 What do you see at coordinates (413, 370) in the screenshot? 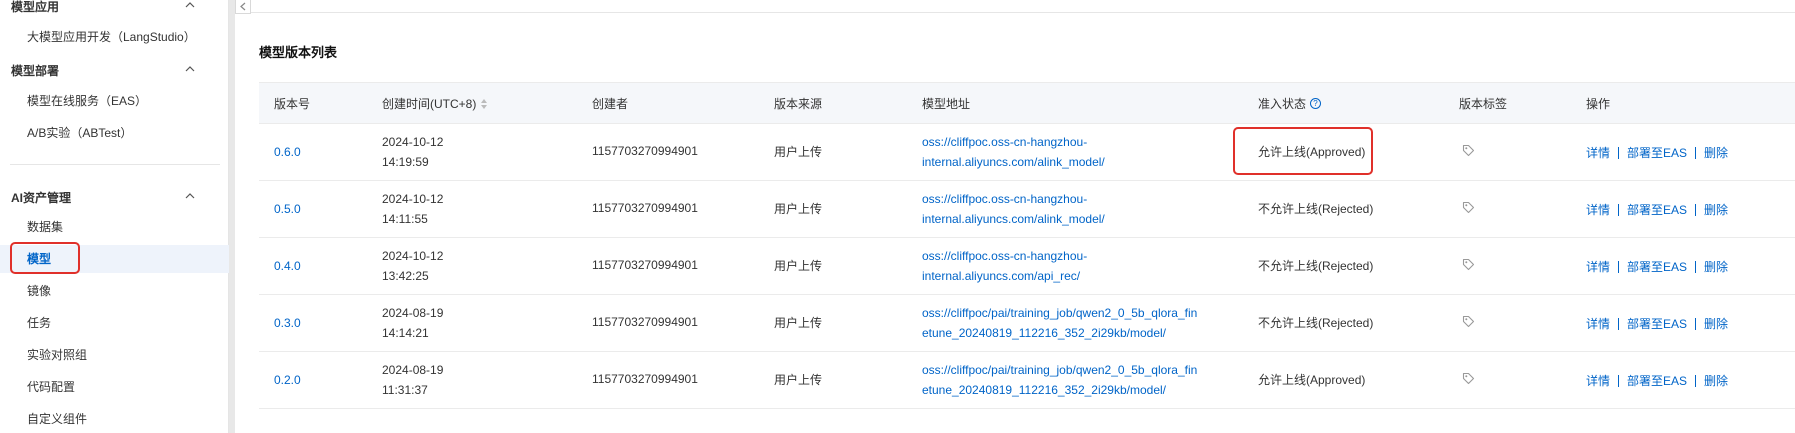
I see `created-date: 2024-08-19` at bounding box center [413, 370].